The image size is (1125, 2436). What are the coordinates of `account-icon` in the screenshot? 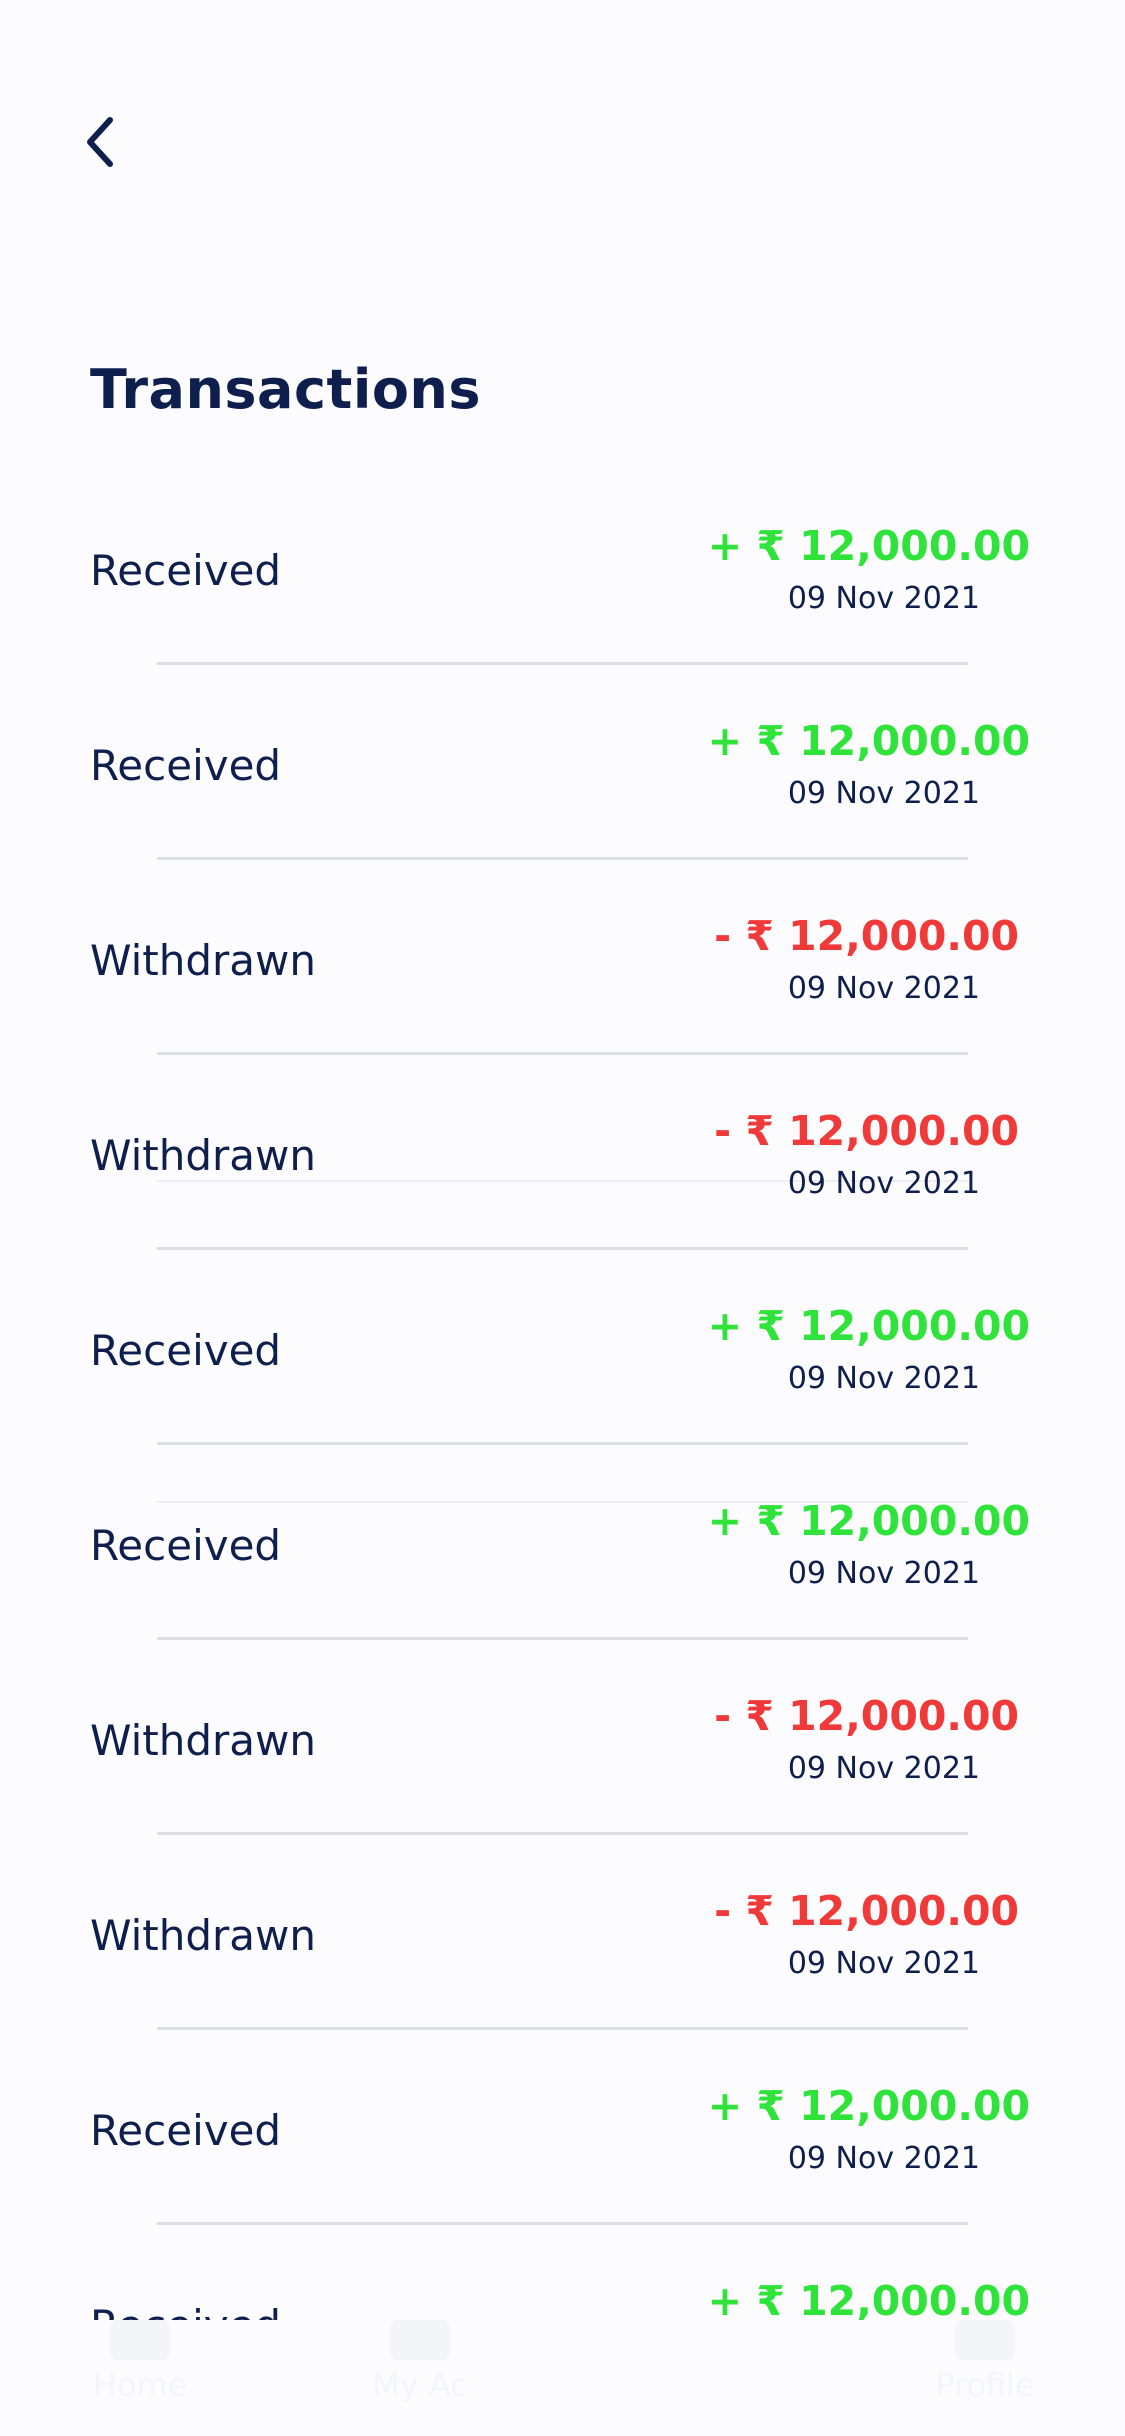 It's located at (420, 2340).